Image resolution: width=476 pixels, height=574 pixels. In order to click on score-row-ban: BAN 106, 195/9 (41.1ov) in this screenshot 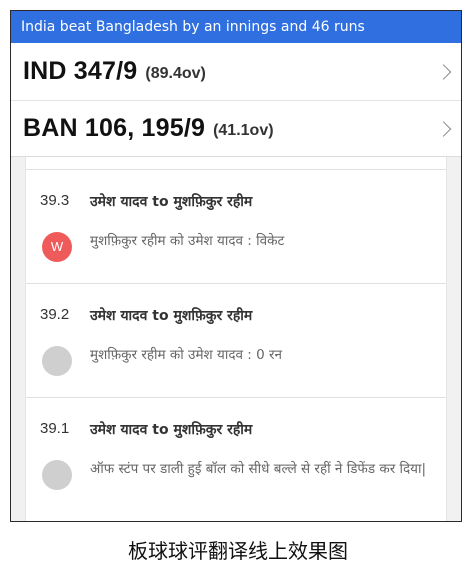, I will do `click(236, 129)`.